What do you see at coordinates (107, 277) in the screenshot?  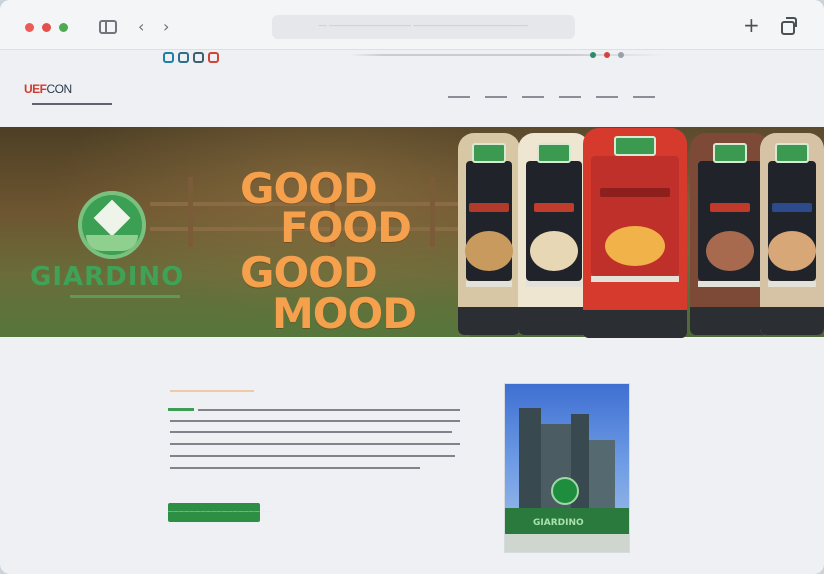 I see `banner-brand: GIARDINO` at bounding box center [107, 277].